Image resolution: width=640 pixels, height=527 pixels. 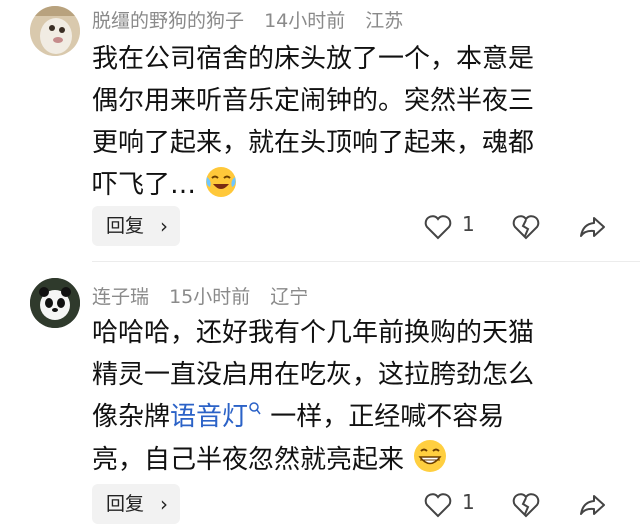 What do you see at coordinates (384, 21) in the screenshot?
I see `location: 江苏` at bounding box center [384, 21].